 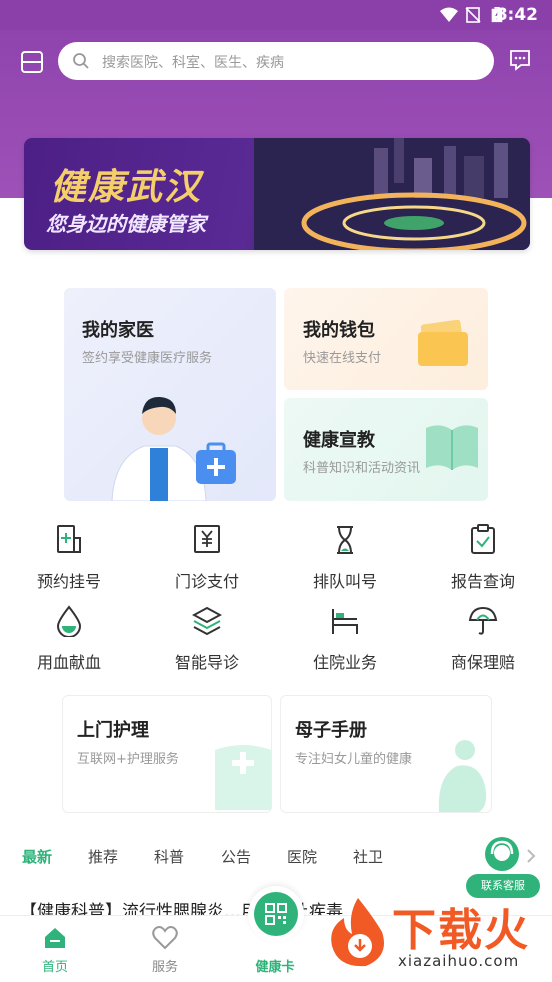 I want to click on banner-title: 健康武汉, so click(x=126, y=187).